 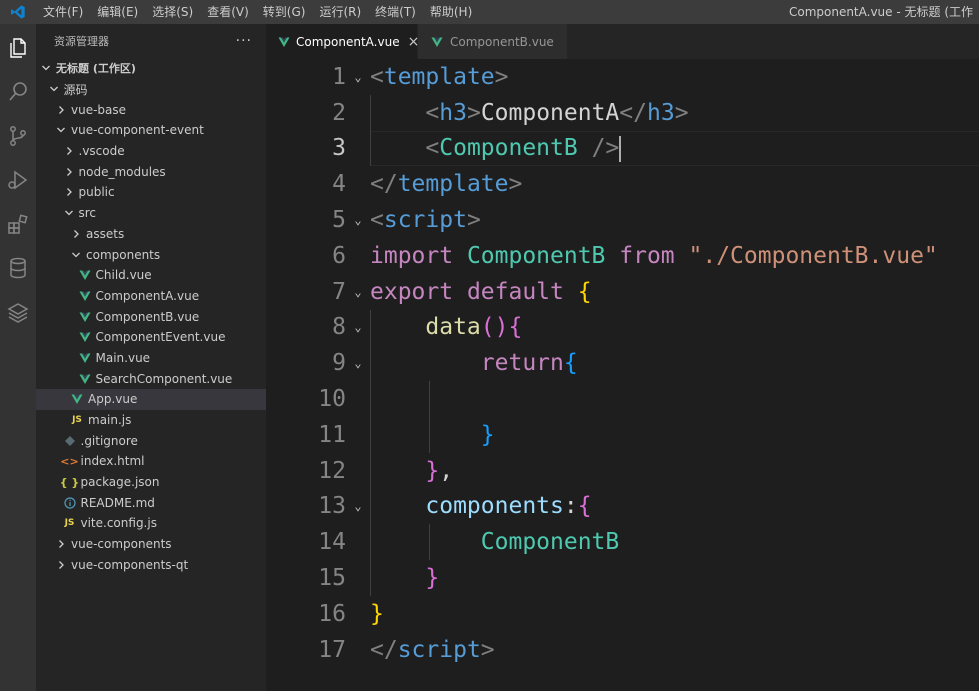 What do you see at coordinates (151, 482) in the screenshot?
I see `tree-file: { } package.json` at bounding box center [151, 482].